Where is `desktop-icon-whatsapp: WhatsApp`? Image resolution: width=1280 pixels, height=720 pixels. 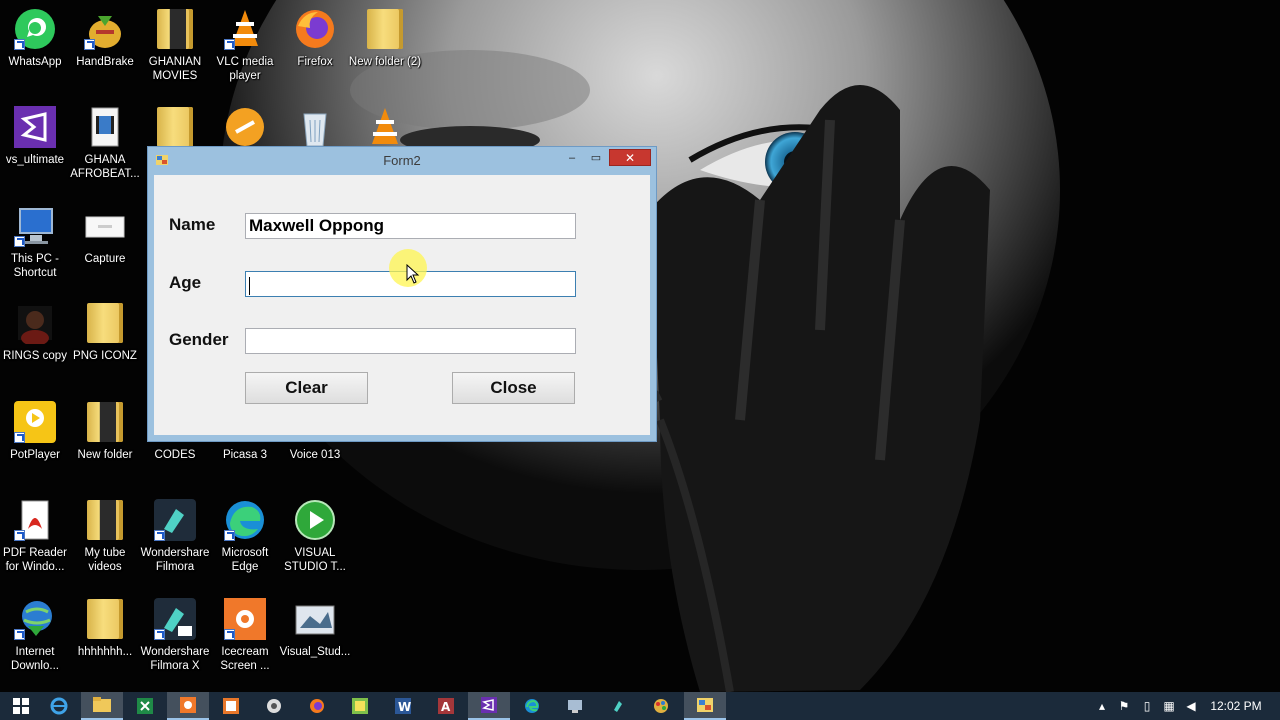 desktop-icon-whatsapp: WhatsApp is located at coordinates (35, 54).